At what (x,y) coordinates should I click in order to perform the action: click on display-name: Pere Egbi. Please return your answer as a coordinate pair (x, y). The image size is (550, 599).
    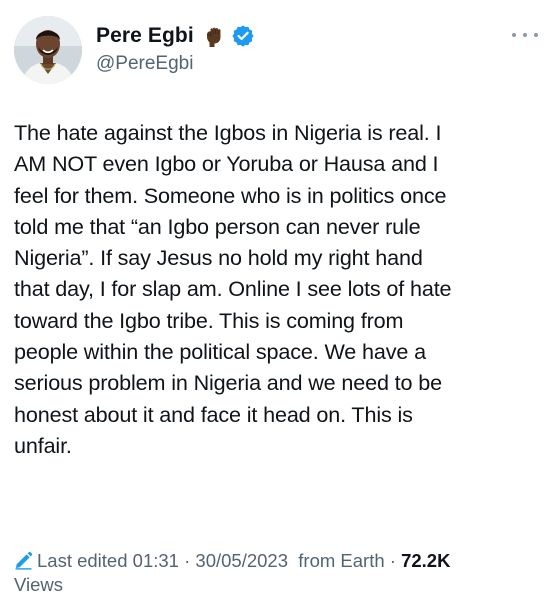
    Looking at the image, I should click on (145, 36).